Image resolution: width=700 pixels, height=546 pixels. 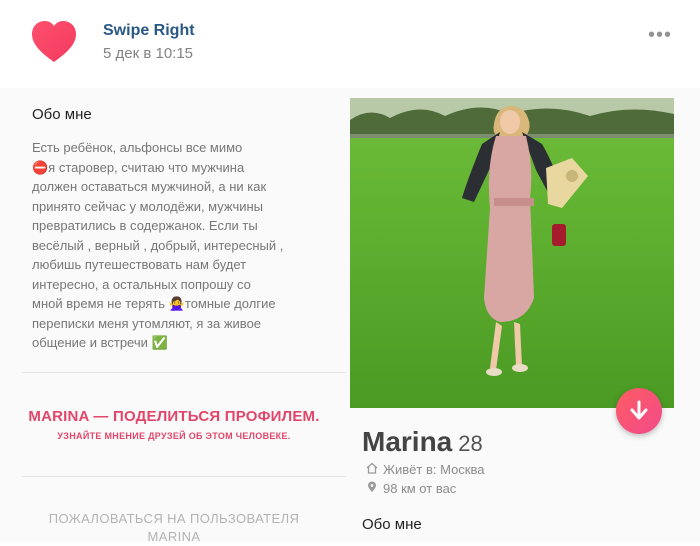 I want to click on bio-line: переписки меня утомляют, я за живое, so click(x=147, y=323).